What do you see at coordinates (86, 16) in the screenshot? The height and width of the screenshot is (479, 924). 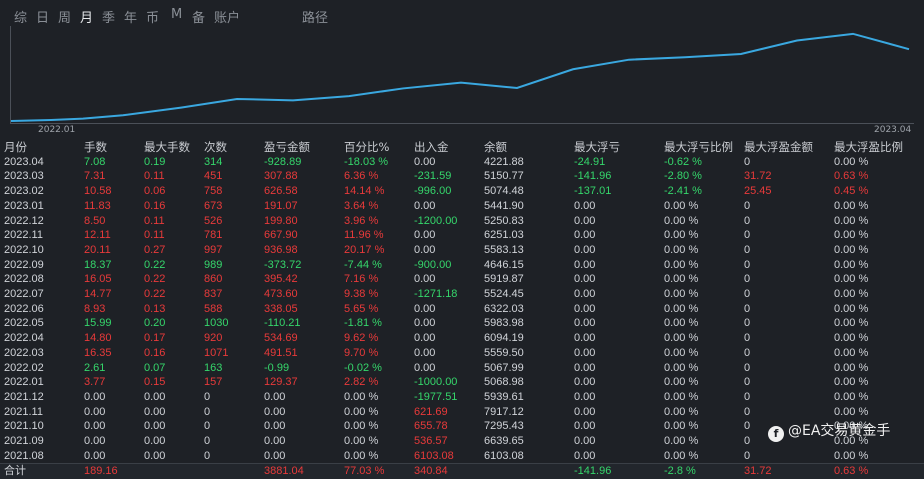 I see `tab-3: 月` at bounding box center [86, 16].